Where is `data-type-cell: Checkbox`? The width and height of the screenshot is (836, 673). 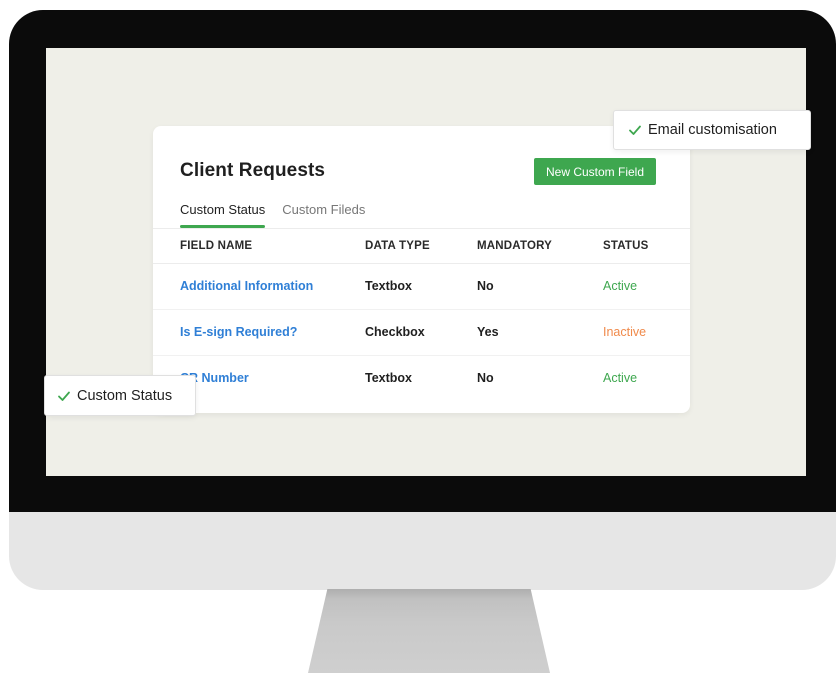
data-type-cell: Checkbox is located at coordinates (395, 332).